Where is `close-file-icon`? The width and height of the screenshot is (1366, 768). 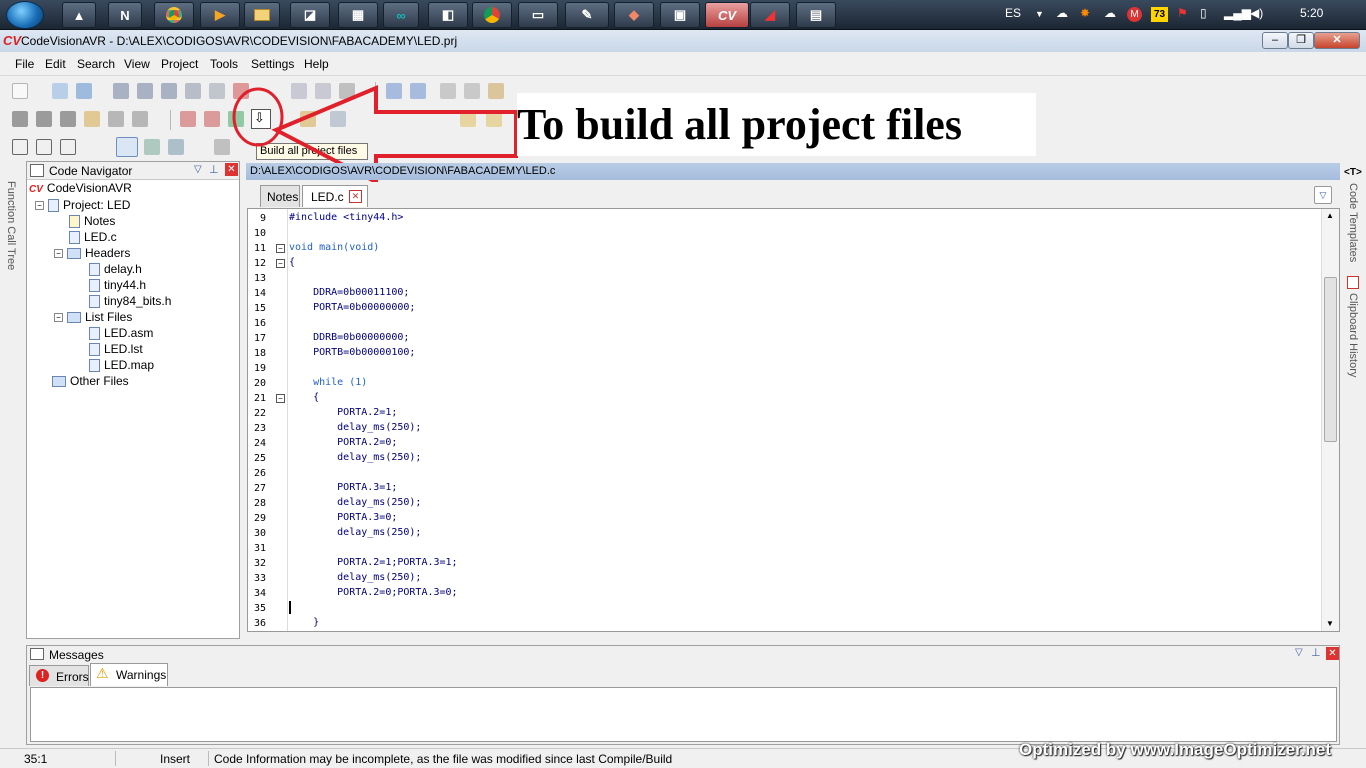
close-file-icon is located at coordinates (193, 91).